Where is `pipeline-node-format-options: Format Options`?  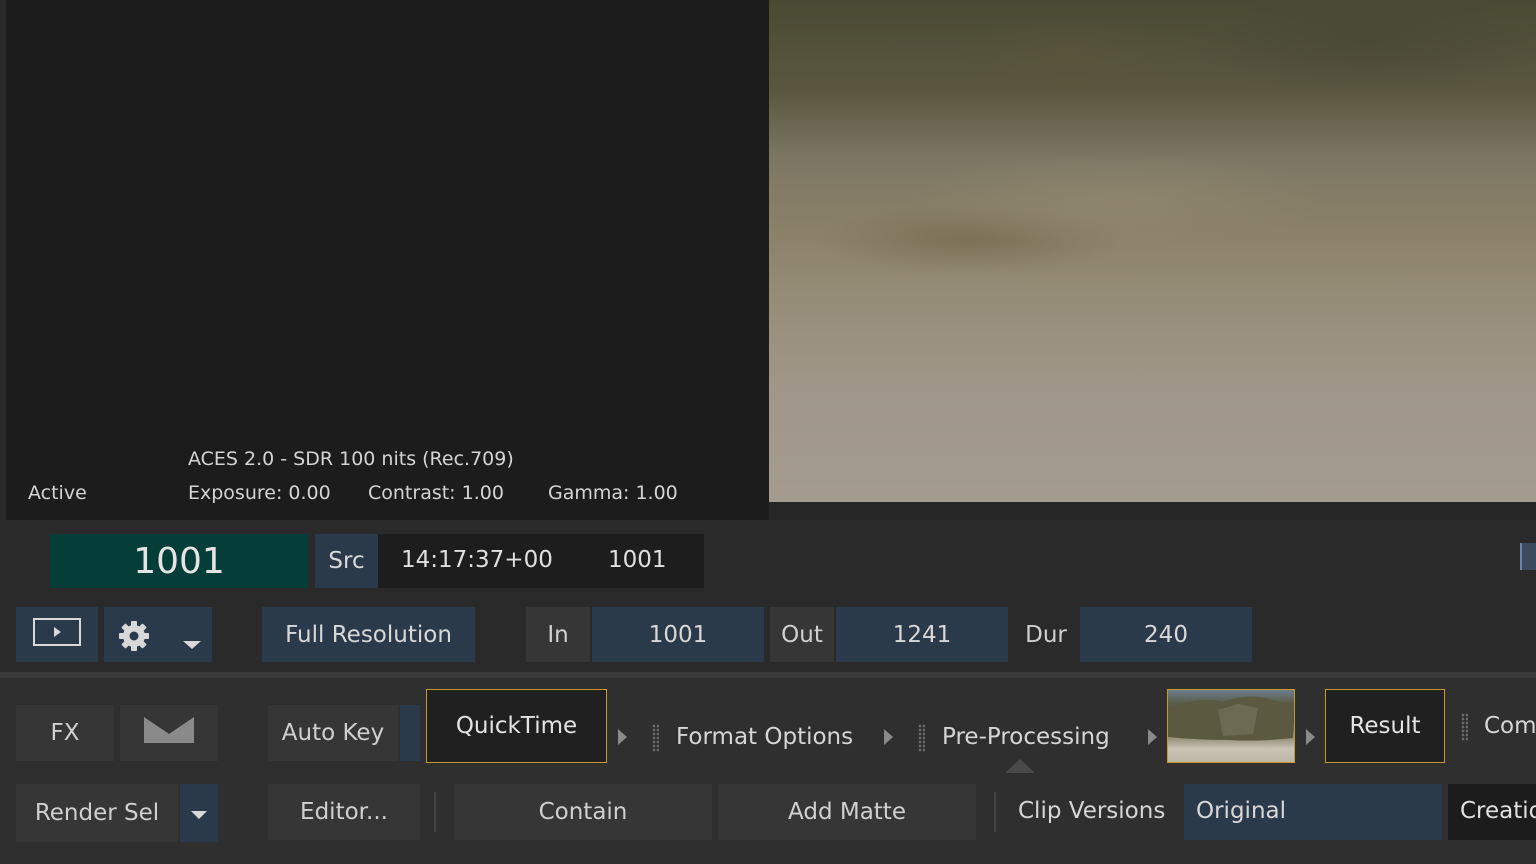
pipeline-node-format-options: Format Options is located at coordinates (764, 737).